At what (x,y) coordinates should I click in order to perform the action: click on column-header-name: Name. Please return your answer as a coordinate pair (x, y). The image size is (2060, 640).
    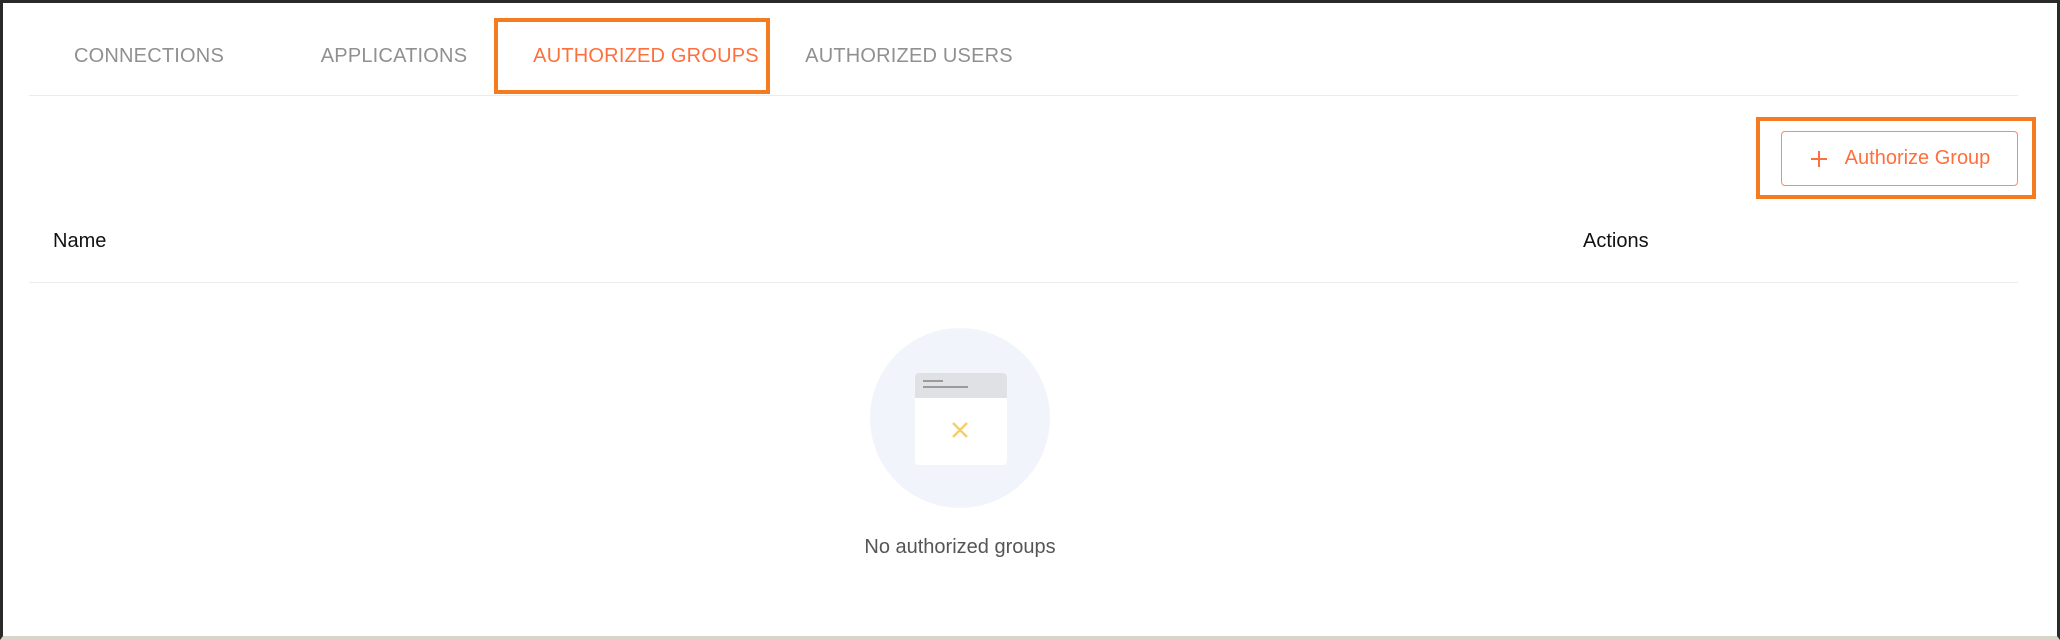
    Looking at the image, I should click on (79, 241).